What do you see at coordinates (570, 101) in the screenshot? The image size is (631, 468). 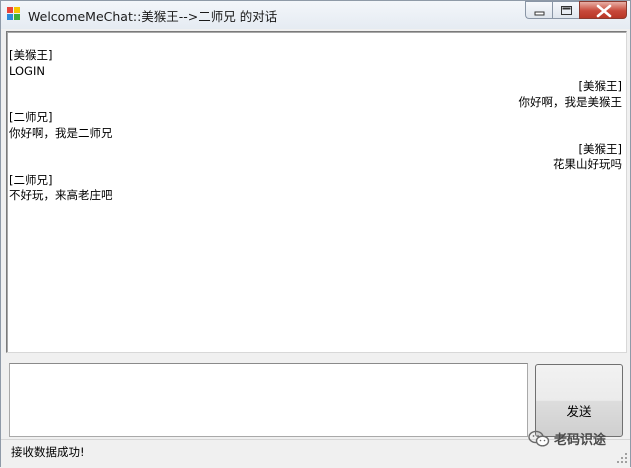 I see `message-text: 你好啊，我是美猴王` at bounding box center [570, 101].